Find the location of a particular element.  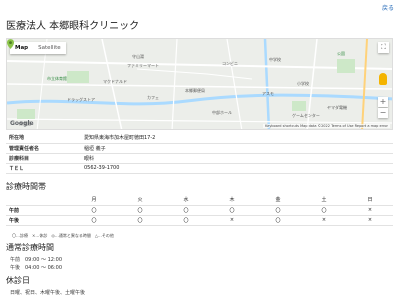

back-link: 戻る is located at coordinates (388, 7).